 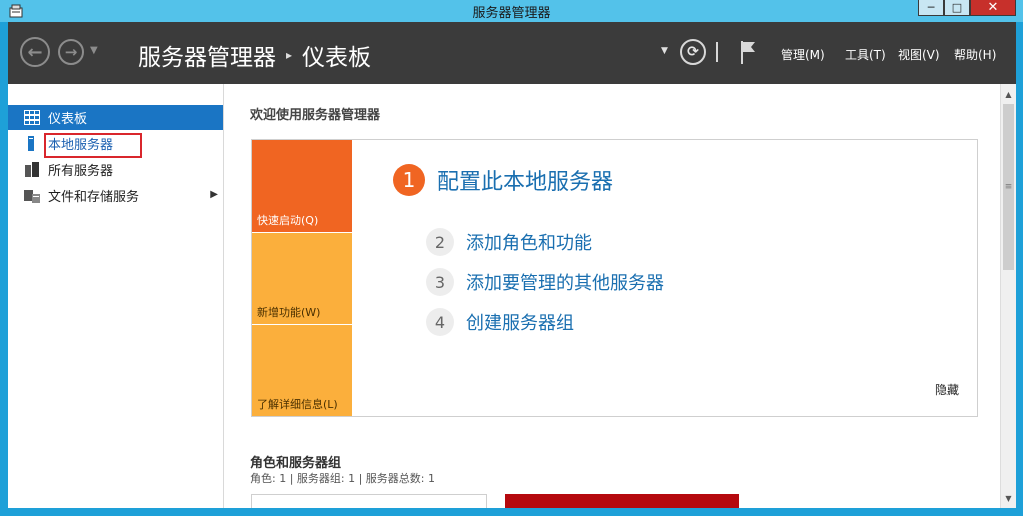 I want to click on step-configure-local-server: 1 配置此本地服务器, so click(x=503, y=180).